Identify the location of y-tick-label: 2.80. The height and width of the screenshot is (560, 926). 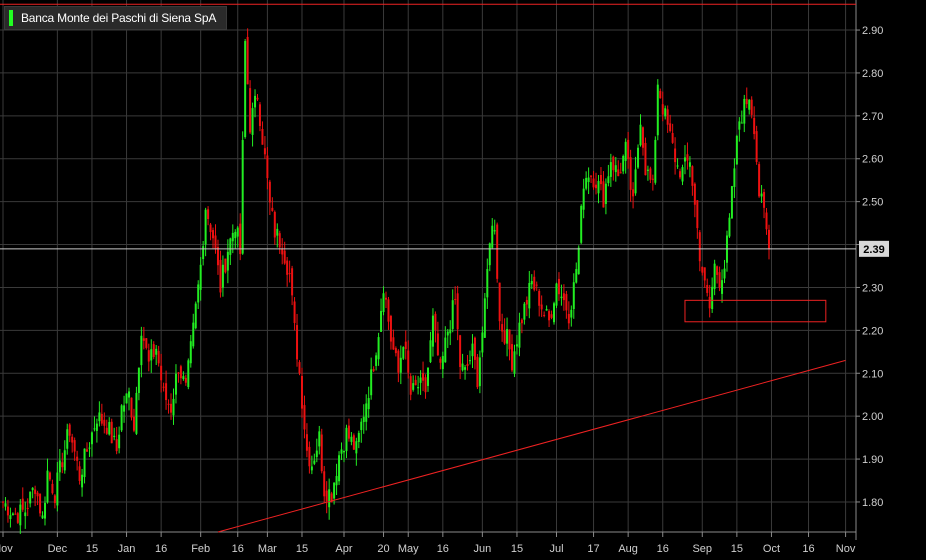
(872, 74).